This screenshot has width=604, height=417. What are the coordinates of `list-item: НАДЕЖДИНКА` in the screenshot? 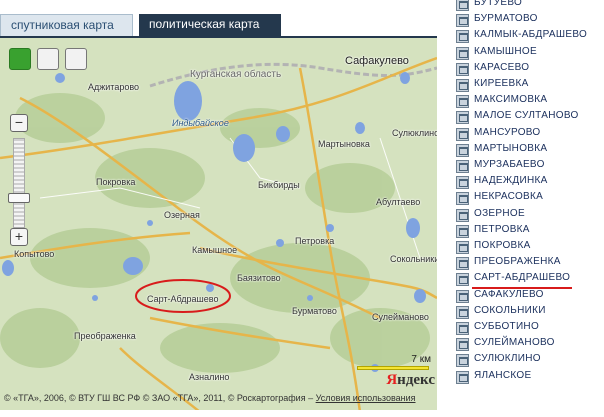 It's located at (528, 182).